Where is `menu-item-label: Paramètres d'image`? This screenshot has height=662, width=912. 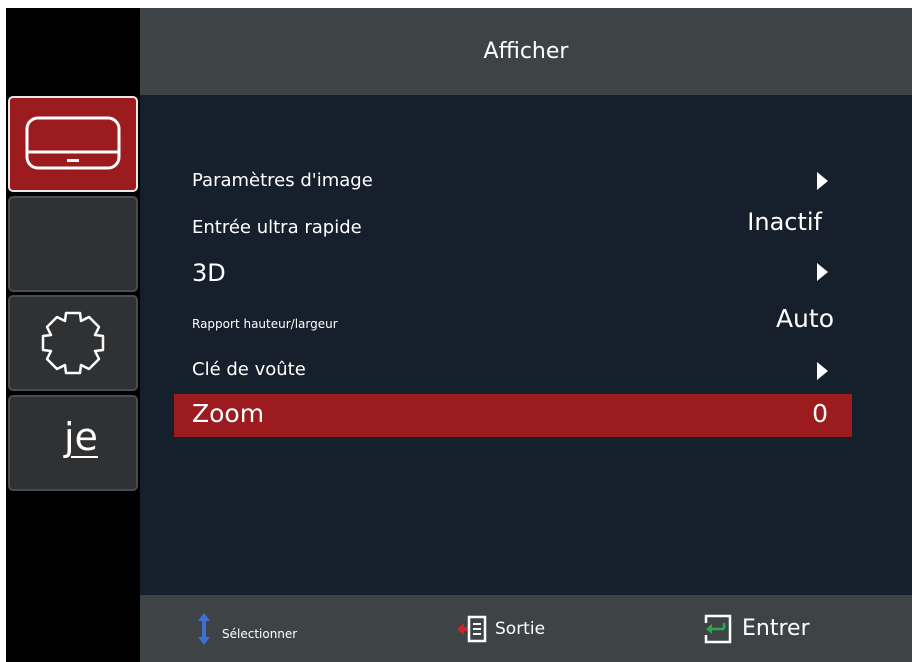 menu-item-label: Paramètres d'image is located at coordinates (282, 180).